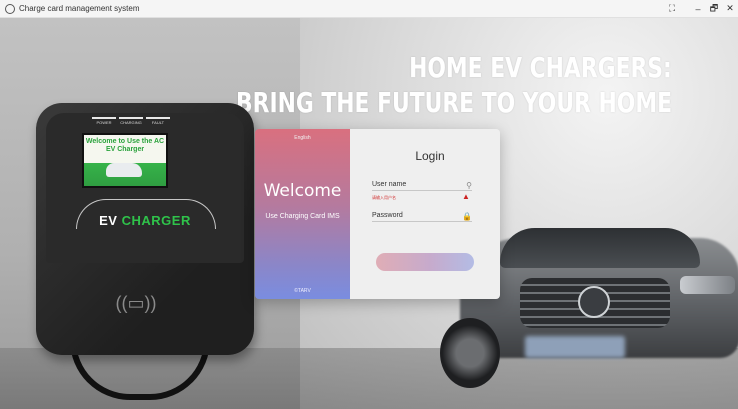 The height and width of the screenshot is (409, 738). What do you see at coordinates (469, 185) in the screenshot?
I see `user-icon: ⚲` at bounding box center [469, 185].